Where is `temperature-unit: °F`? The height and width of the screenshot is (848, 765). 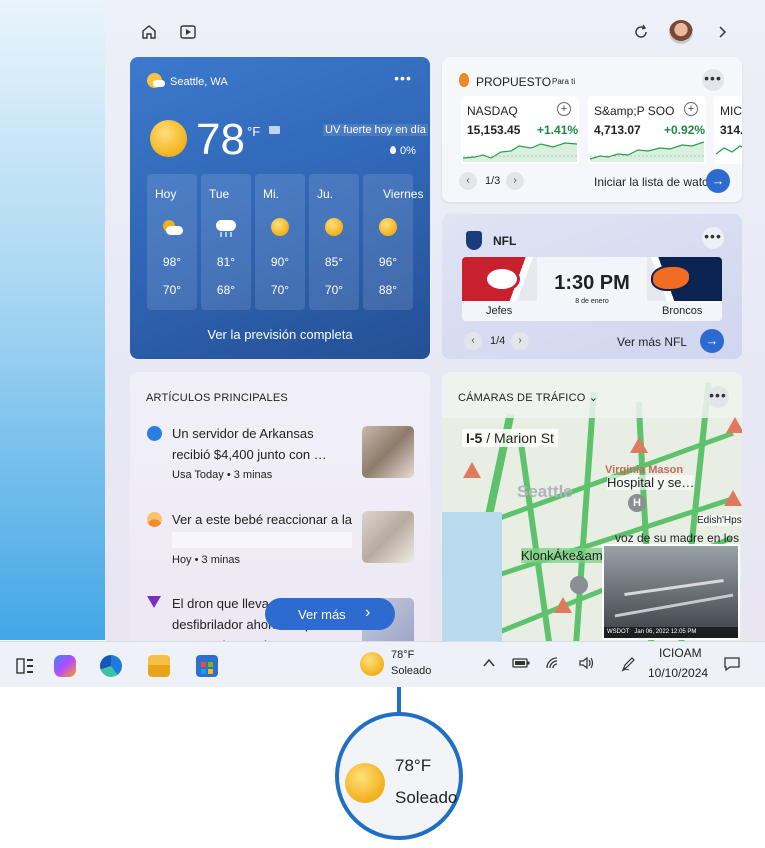
temperature-unit: °F is located at coordinates (254, 131).